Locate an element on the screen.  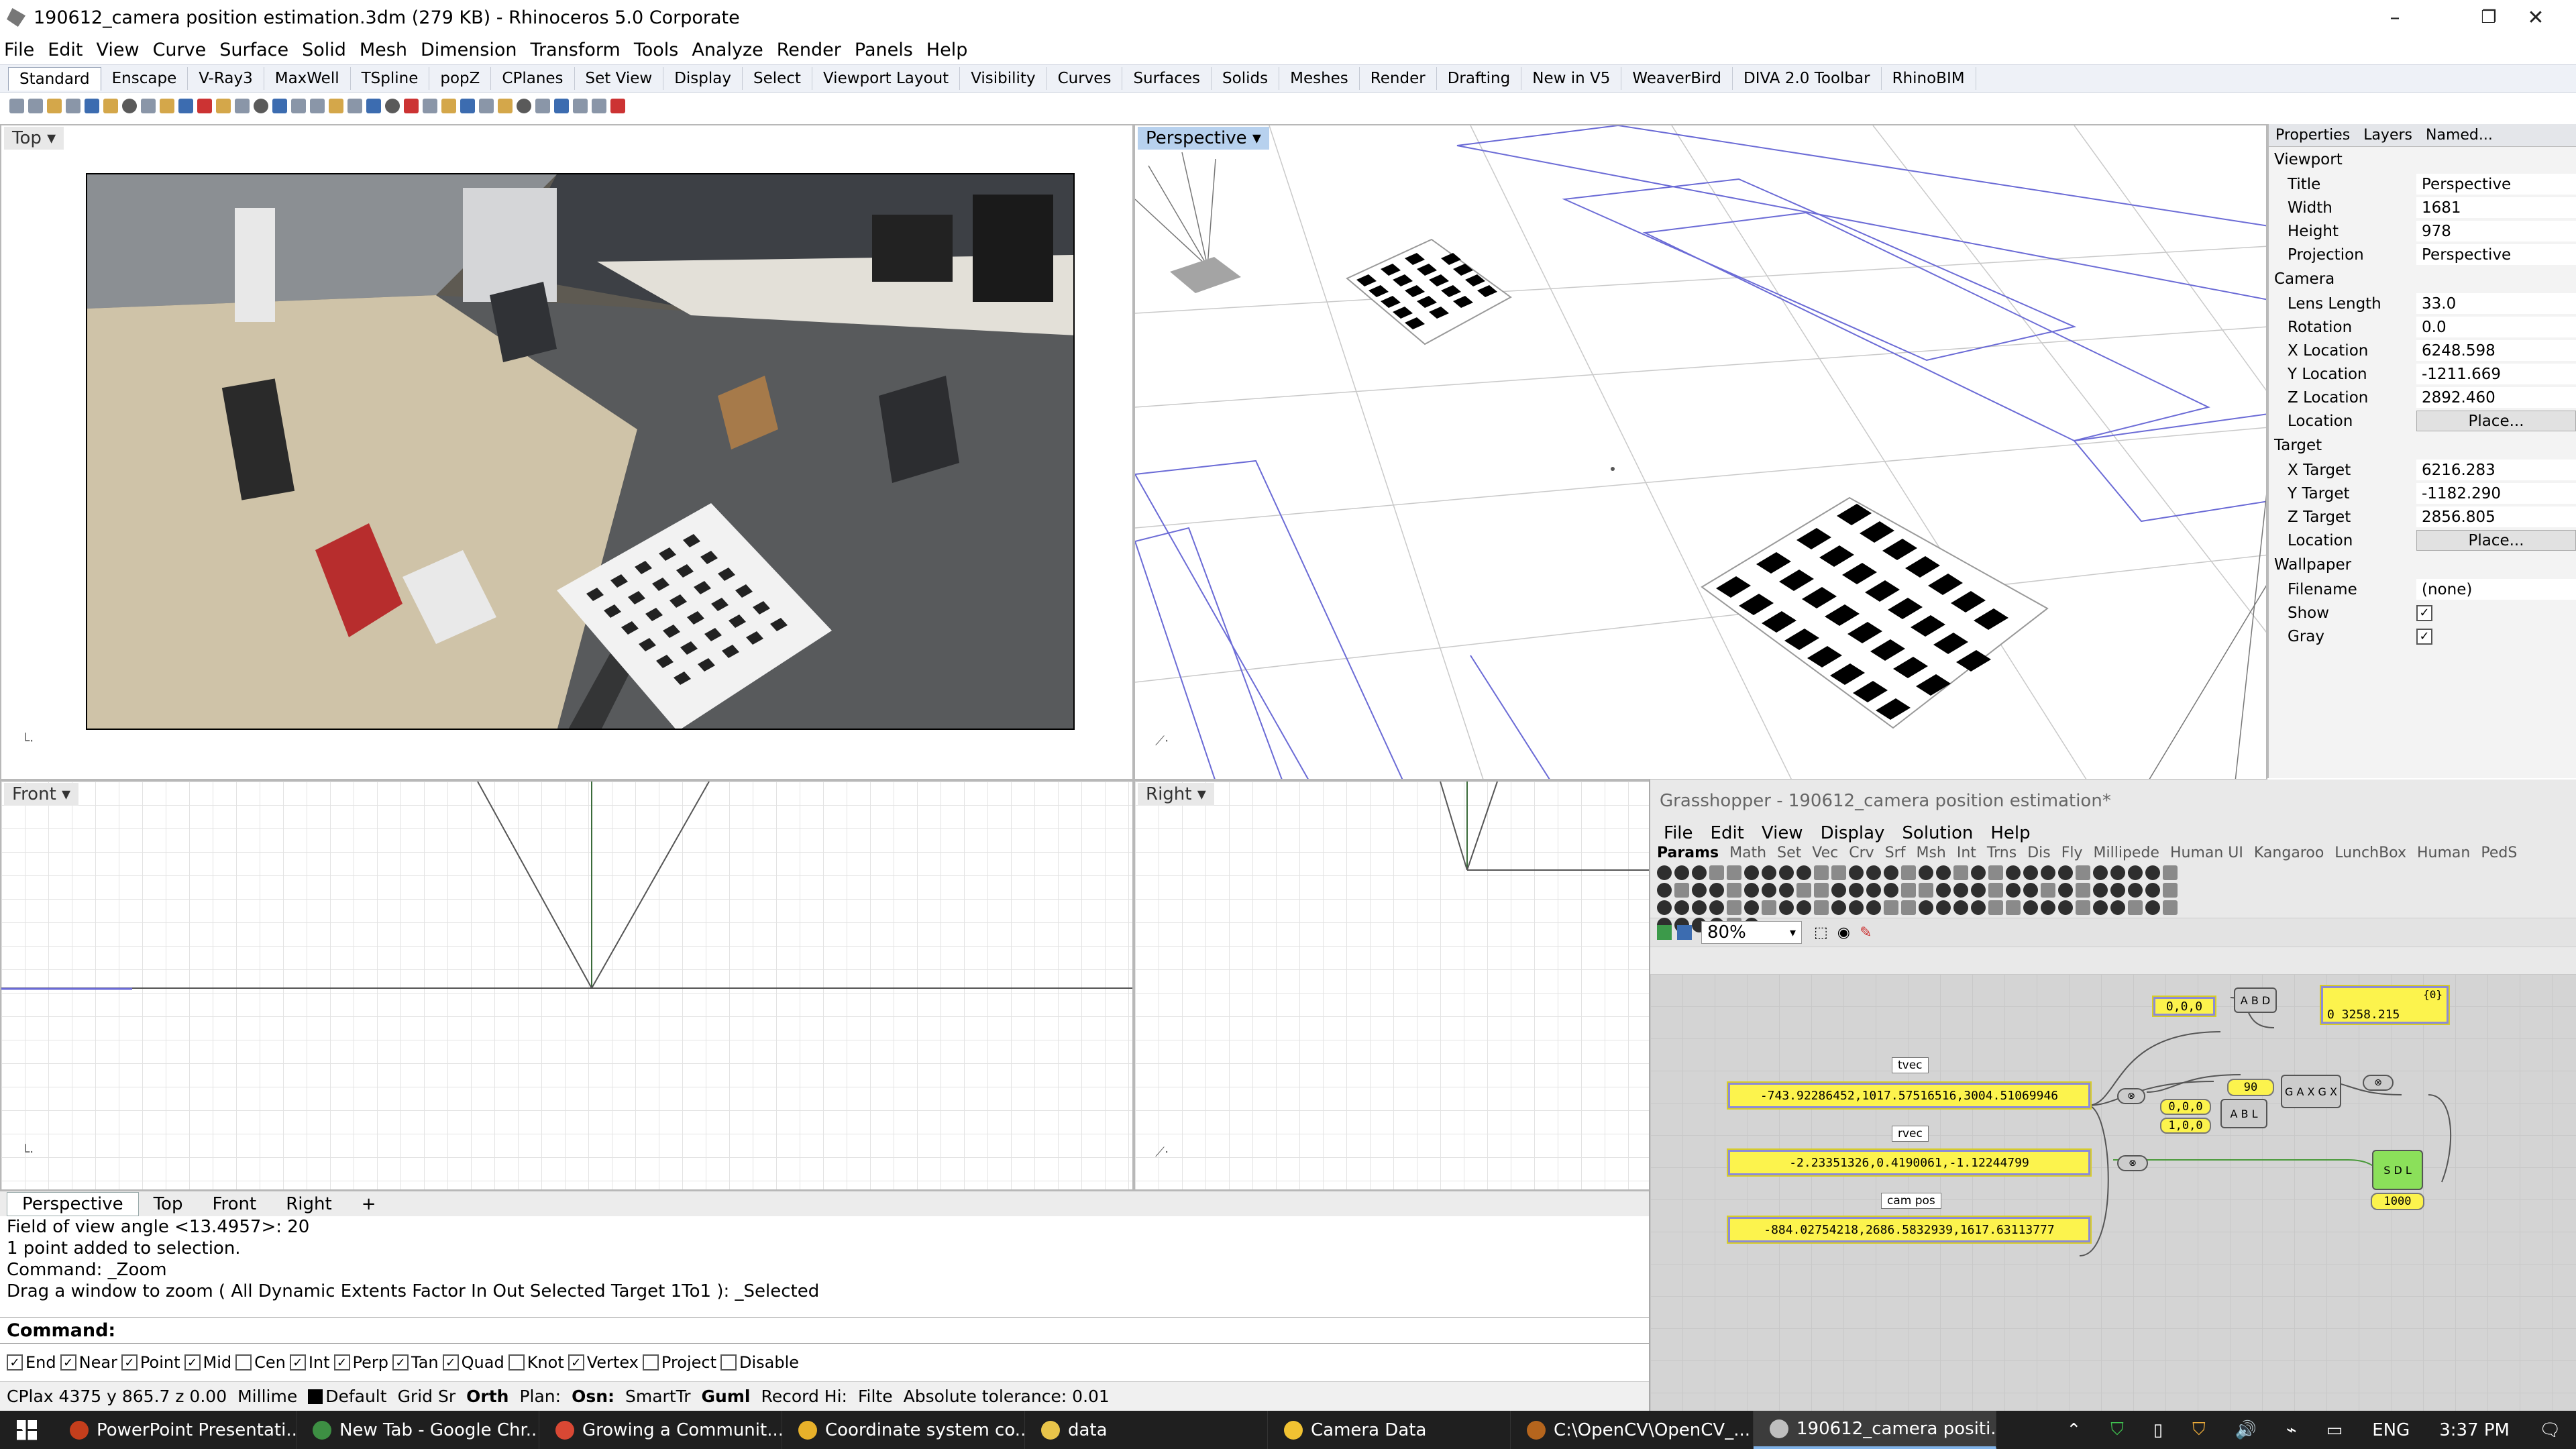
osnap-near: ✓ Near is located at coordinates (88, 1362).